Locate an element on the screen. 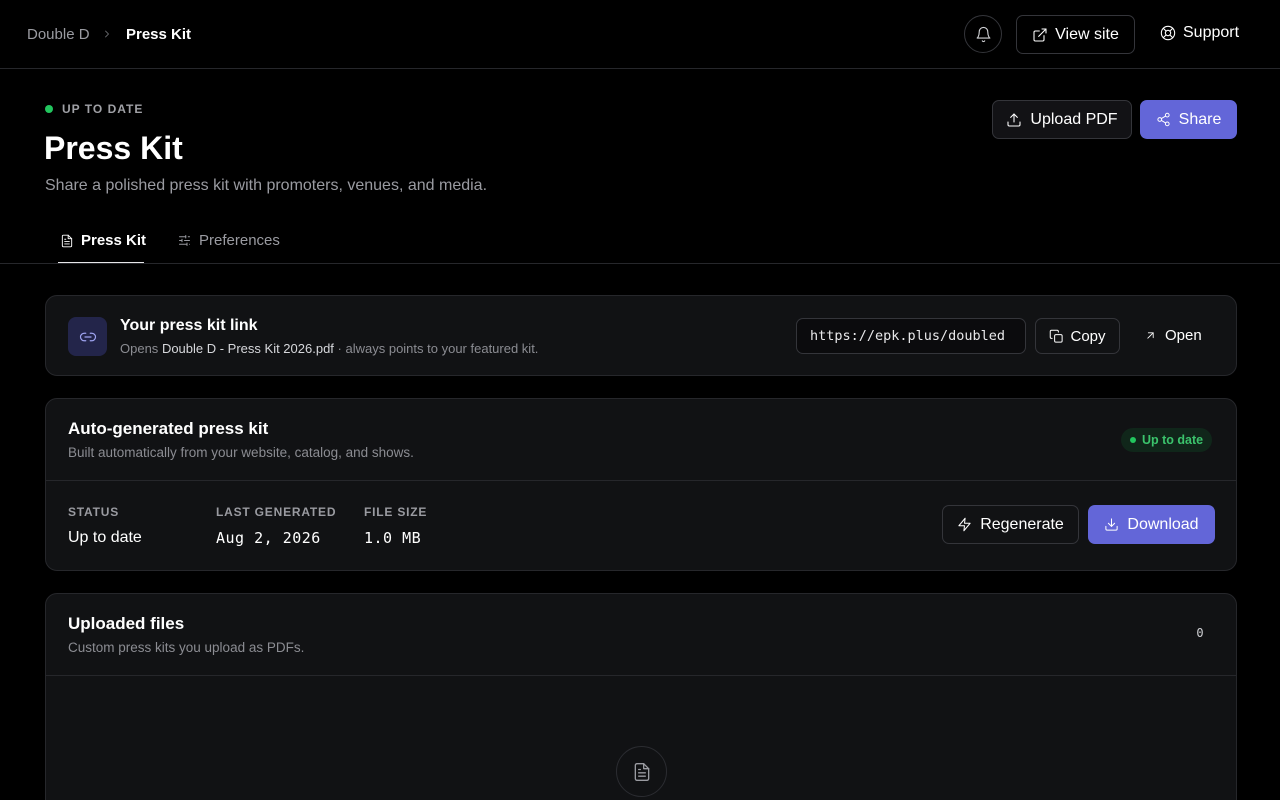 This screenshot has width=1280, height=800. badge-dot is located at coordinates (1133, 440).